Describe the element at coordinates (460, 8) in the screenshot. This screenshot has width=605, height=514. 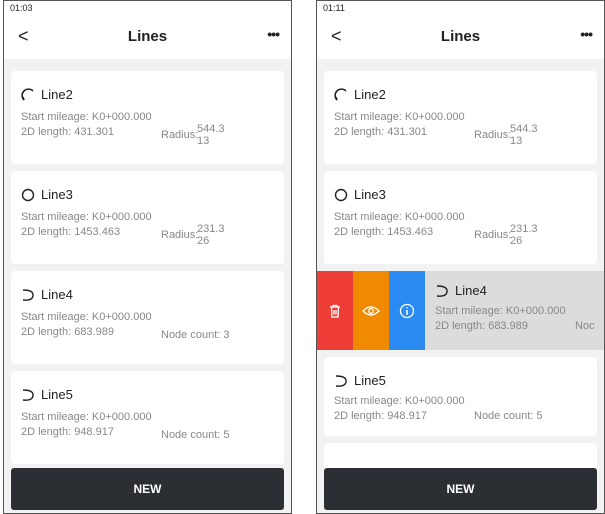
I see `status-bar-time: 01:11` at that location.